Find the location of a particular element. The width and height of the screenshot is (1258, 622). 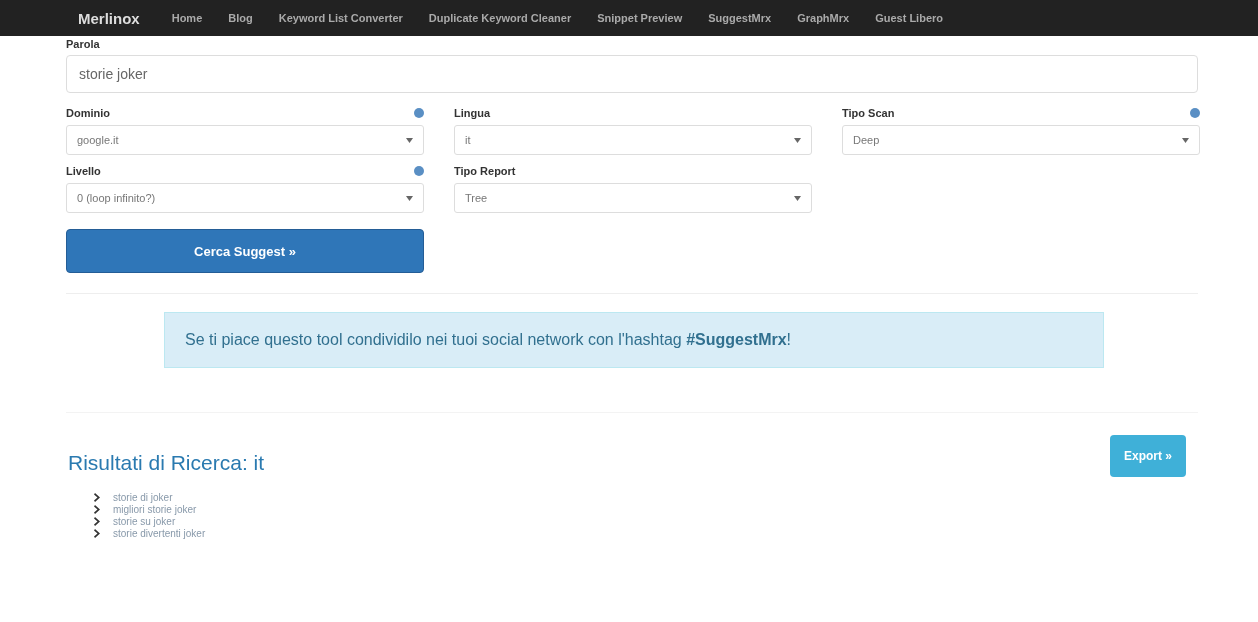

nav-link: Home is located at coordinates (187, 18).